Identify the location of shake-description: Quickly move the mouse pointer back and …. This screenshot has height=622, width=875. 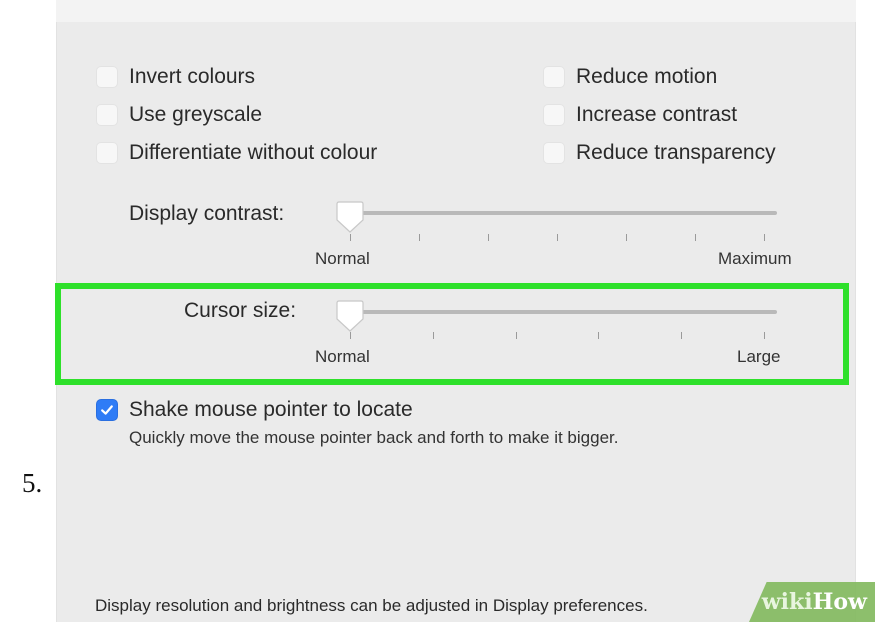
(374, 437).